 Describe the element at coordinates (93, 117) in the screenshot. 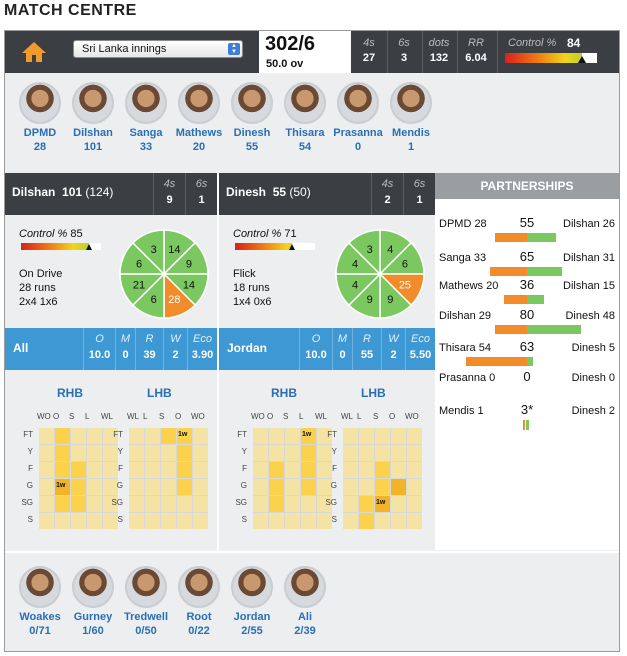

I see `batsman-card: Dilshan 101` at that location.